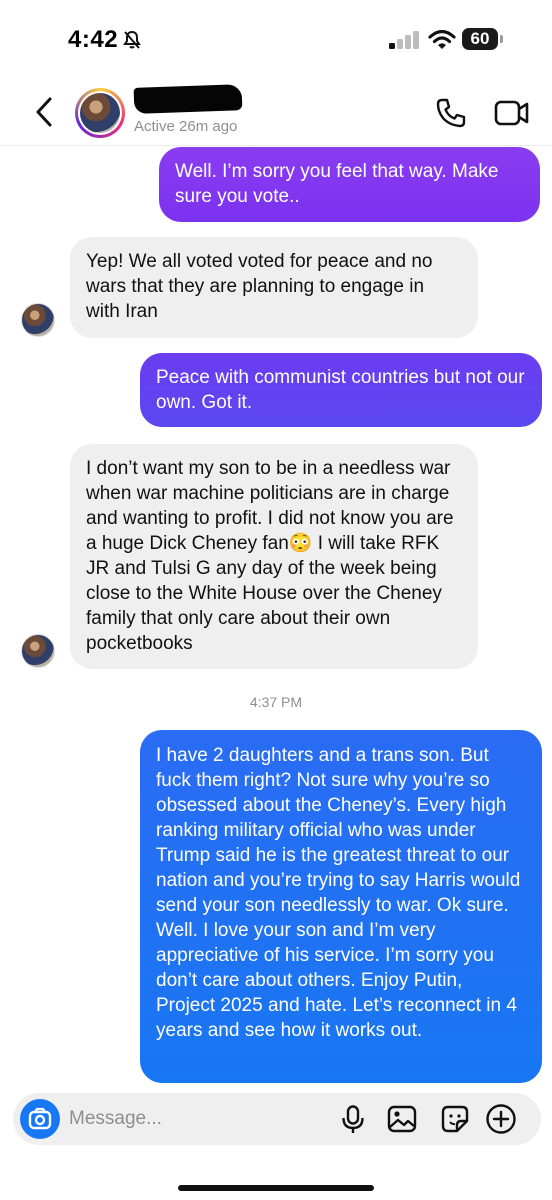  I want to click on message-input, so click(199, 1119).